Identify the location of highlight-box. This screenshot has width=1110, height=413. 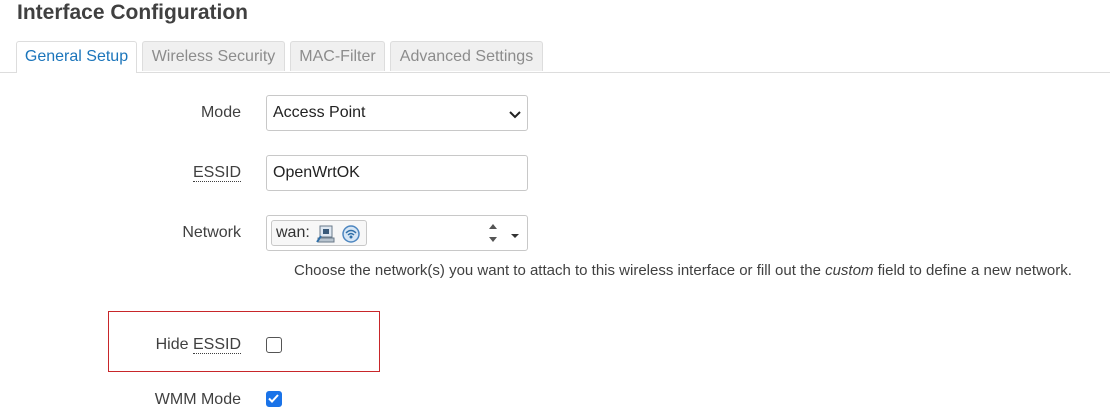
(244, 341).